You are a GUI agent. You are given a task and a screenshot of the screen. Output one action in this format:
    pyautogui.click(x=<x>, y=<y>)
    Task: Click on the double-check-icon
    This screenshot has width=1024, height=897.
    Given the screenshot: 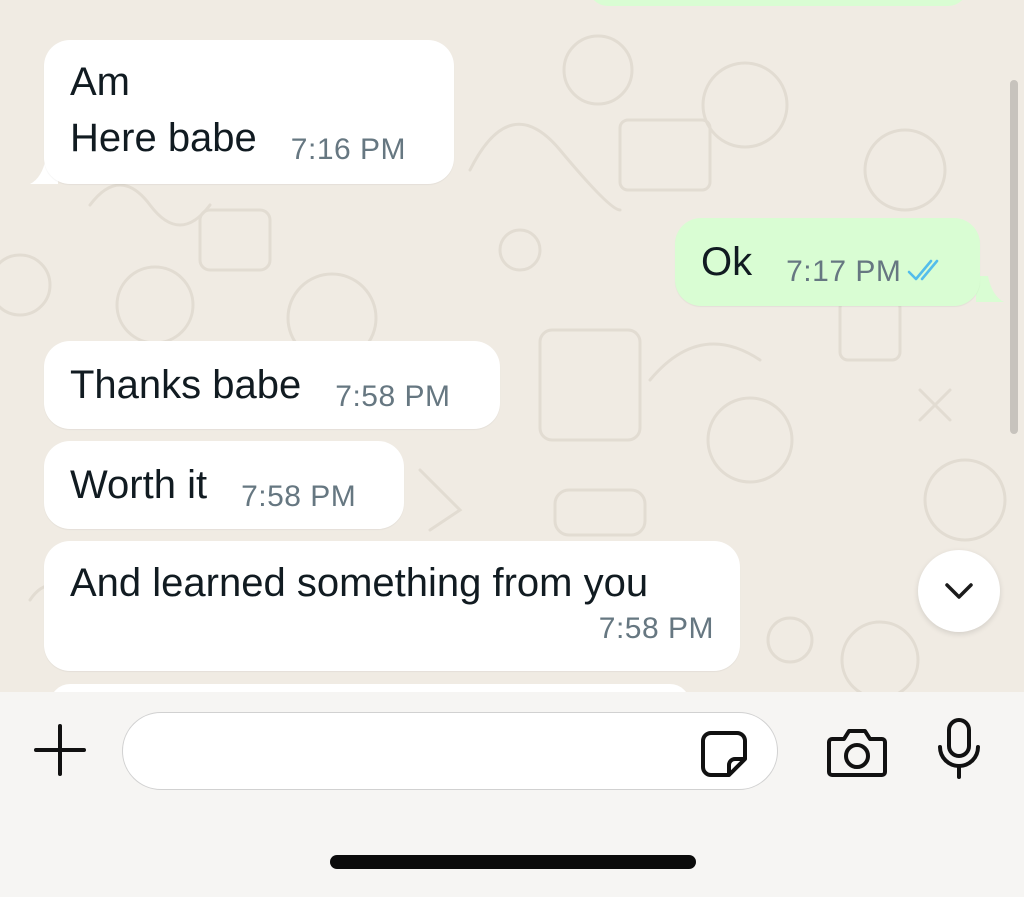 What is the action you would take?
    pyautogui.click(x=923, y=270)
    